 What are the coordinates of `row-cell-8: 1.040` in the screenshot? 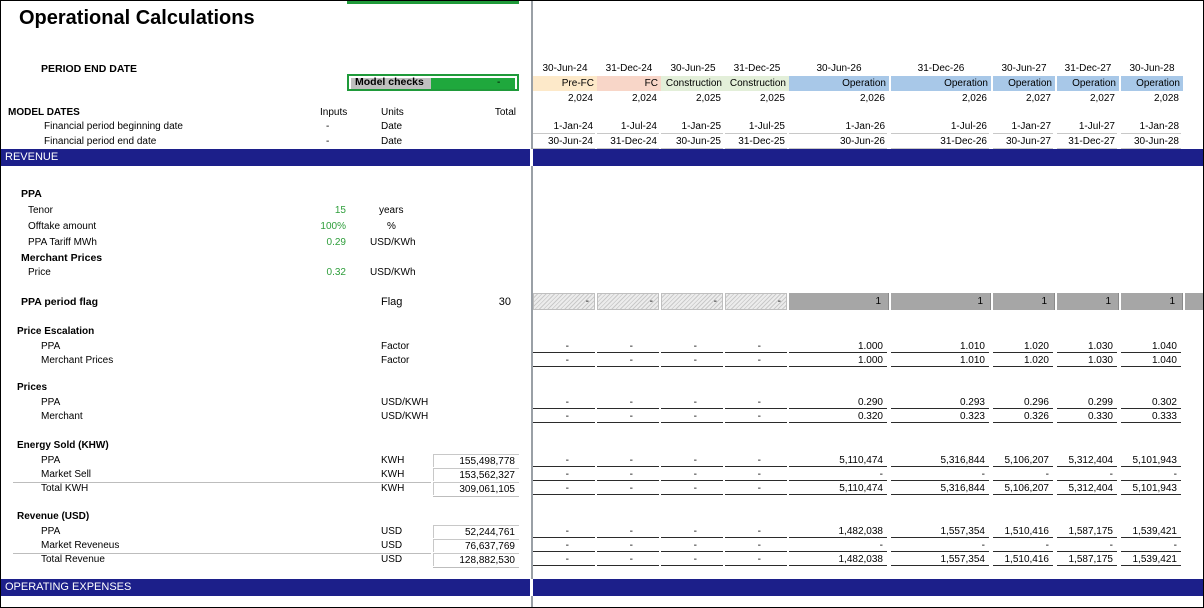 It's located at (1151, 346).